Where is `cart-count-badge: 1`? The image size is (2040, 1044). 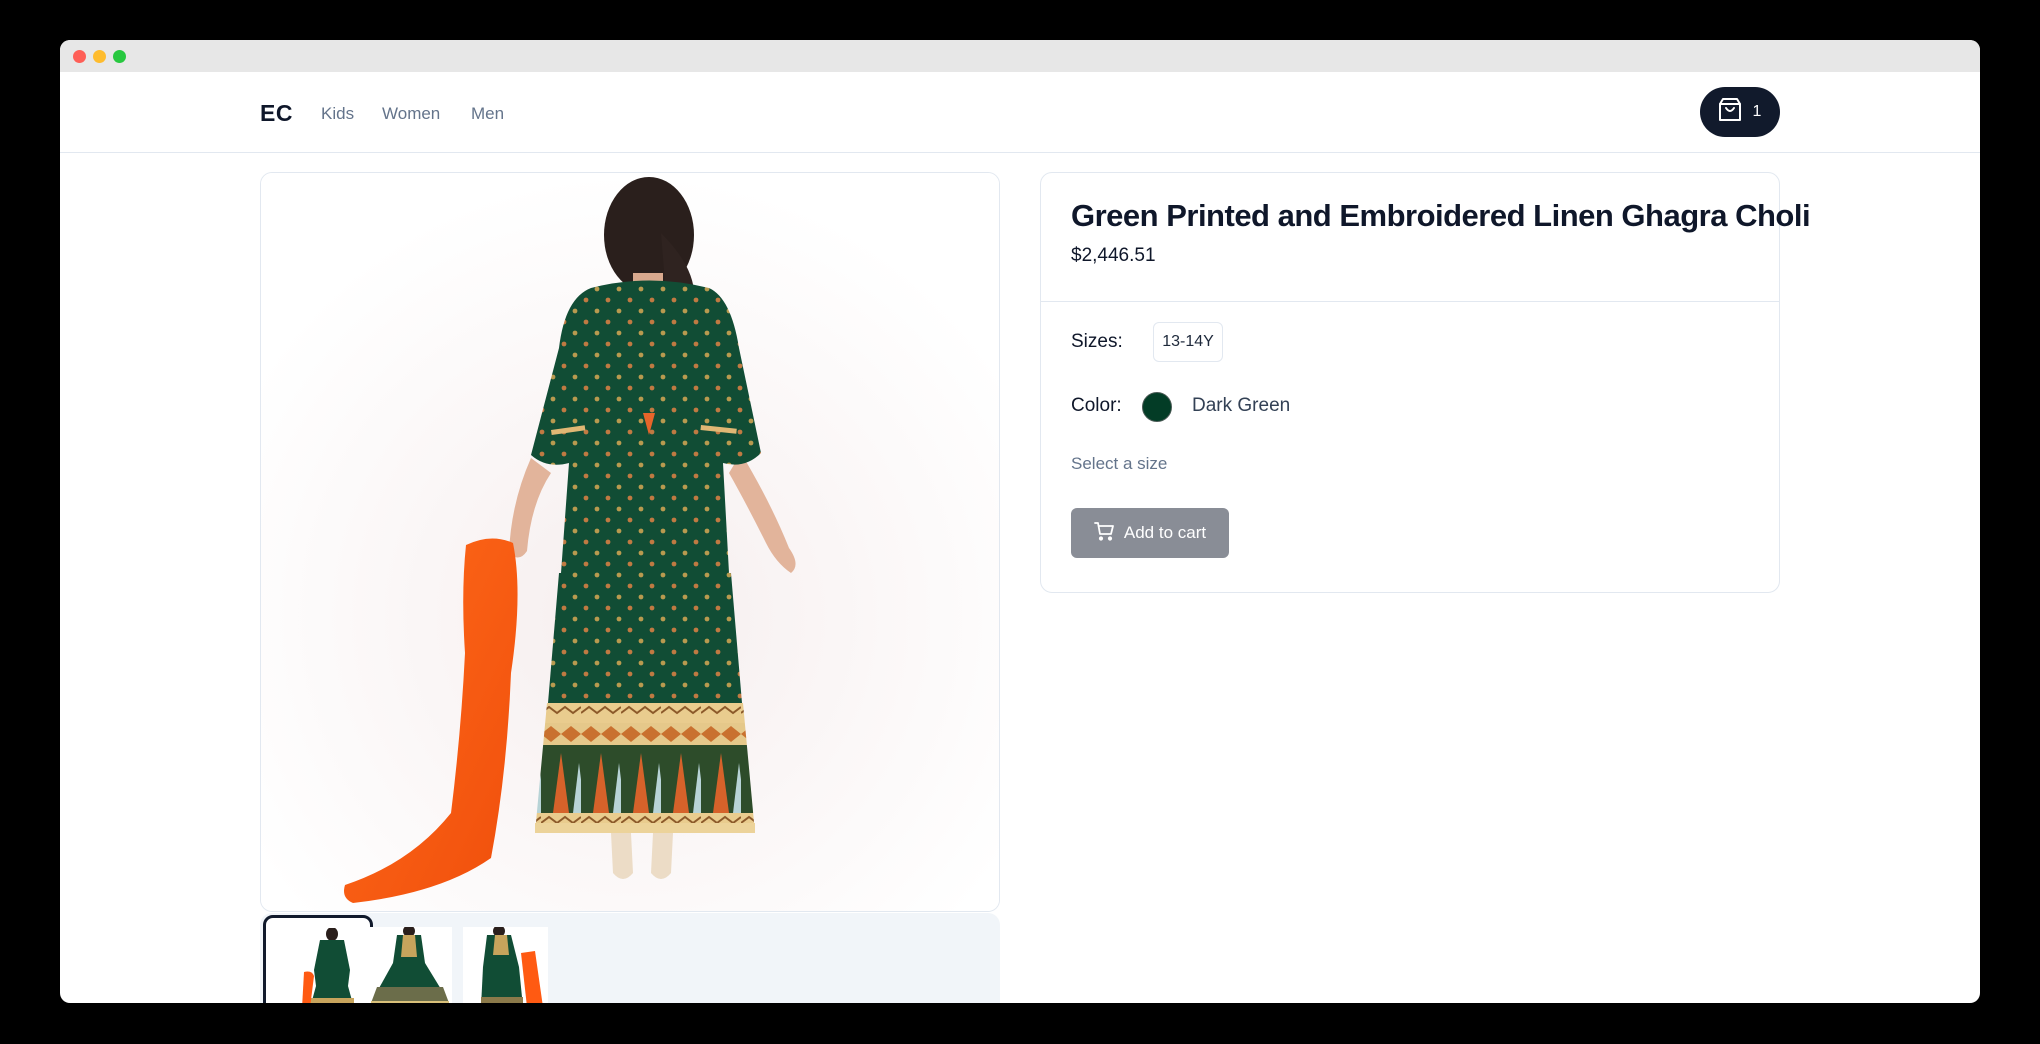 cart-count-badge: 1 is located at coordinates (1757, 111).